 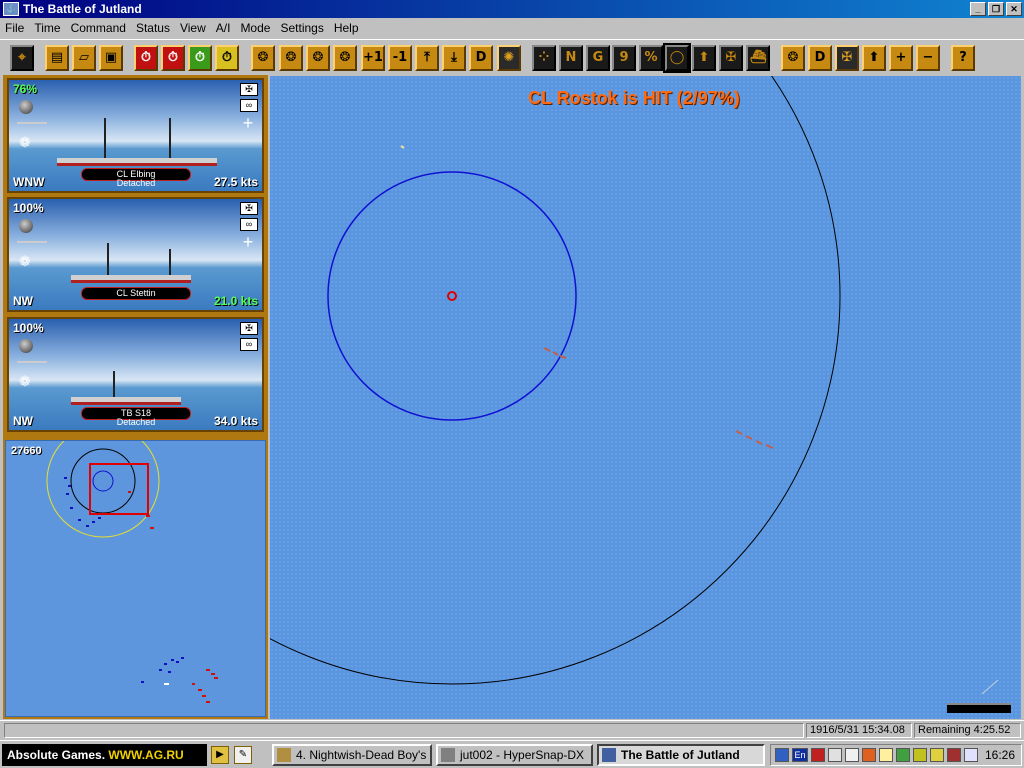 What do you see at coordinates (793, 58) in the screenshot?
I see `formation-button: ❂` at bounding box center [793, 58].